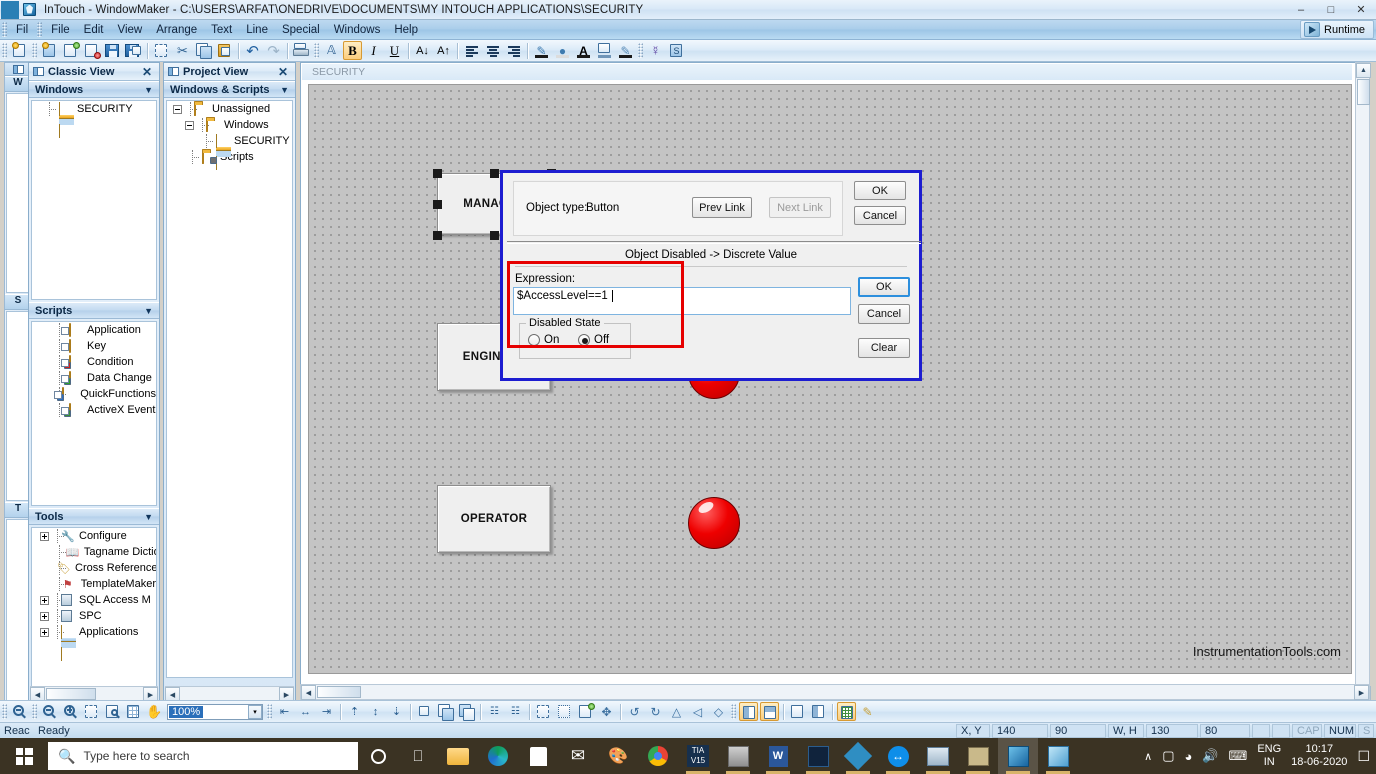 This screenshot has height=774, width=1376. Describe the element at coordinates (655, 50) in the screenshot. I see `wizard-icon: ☿` at that location.